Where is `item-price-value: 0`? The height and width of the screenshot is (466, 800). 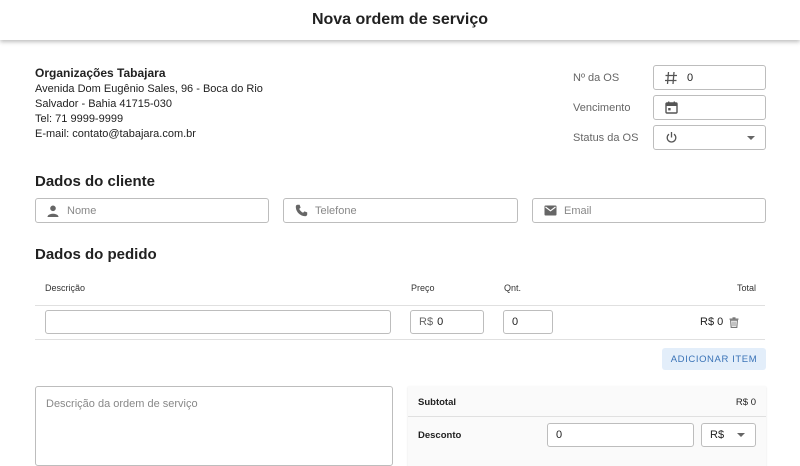 item-price-value: 0 is located at coordinates (440, 322).